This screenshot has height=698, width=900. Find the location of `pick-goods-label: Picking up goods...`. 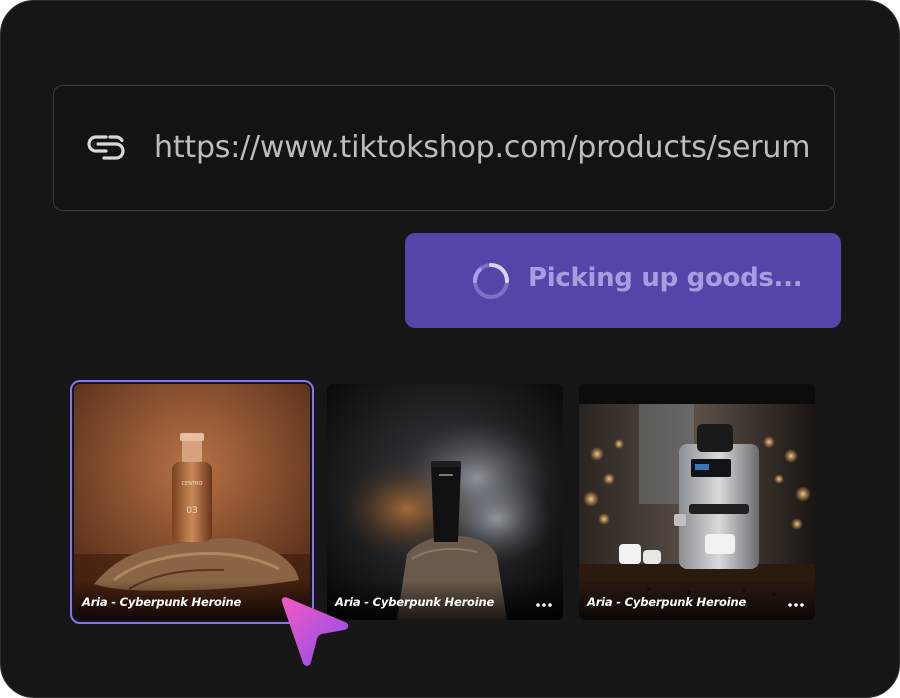

pick-goods-label: Picking up goods... is located at coordinates (665, 278).